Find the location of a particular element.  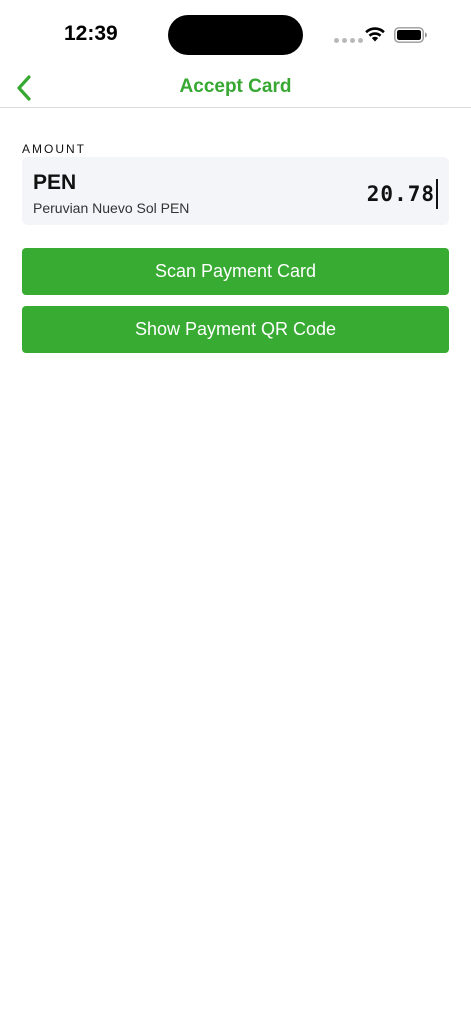

amount-input: 20.78 is located at coordinates (402, 194).